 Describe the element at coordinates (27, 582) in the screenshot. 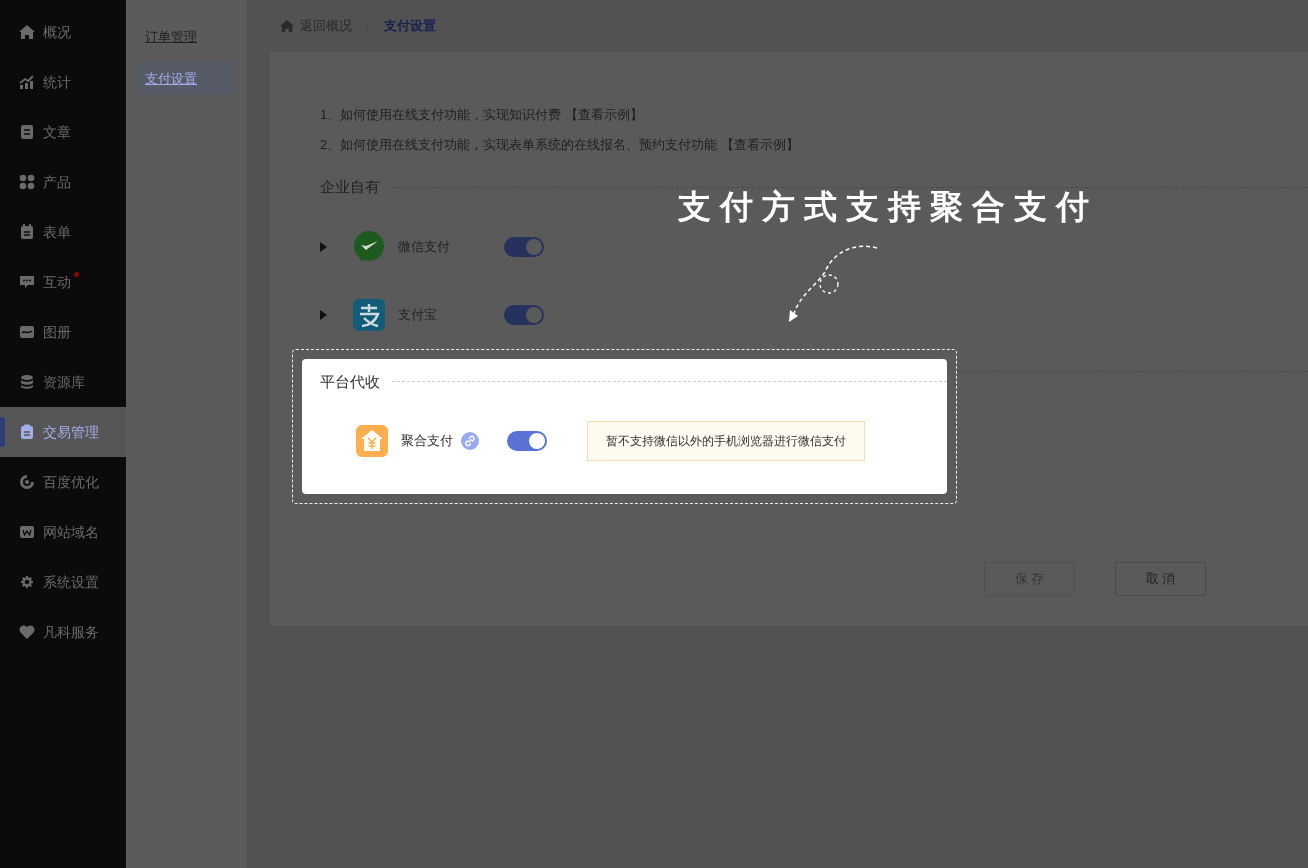

I see `settings-icon` at that location.